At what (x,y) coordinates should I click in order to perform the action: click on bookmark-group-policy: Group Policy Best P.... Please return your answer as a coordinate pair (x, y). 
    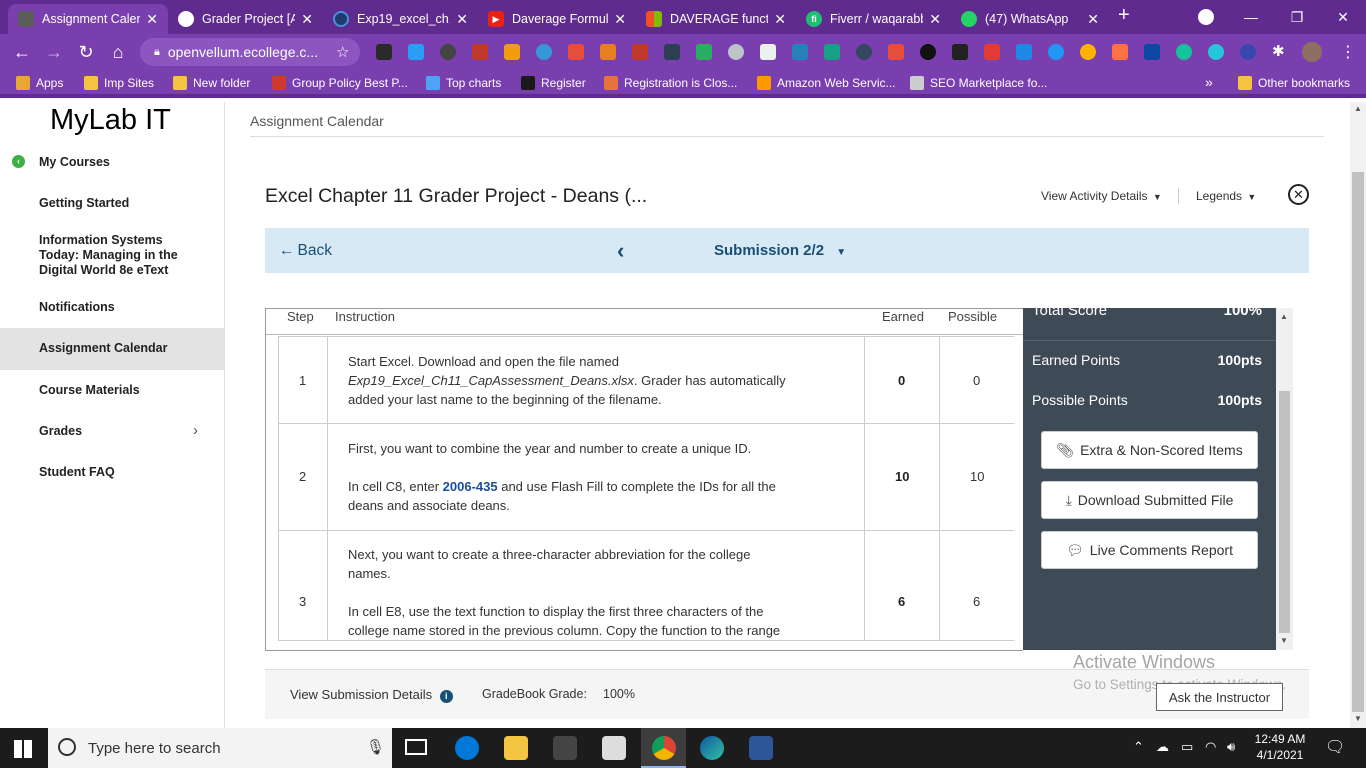
    Looking at the image, I should click on (340, 83).